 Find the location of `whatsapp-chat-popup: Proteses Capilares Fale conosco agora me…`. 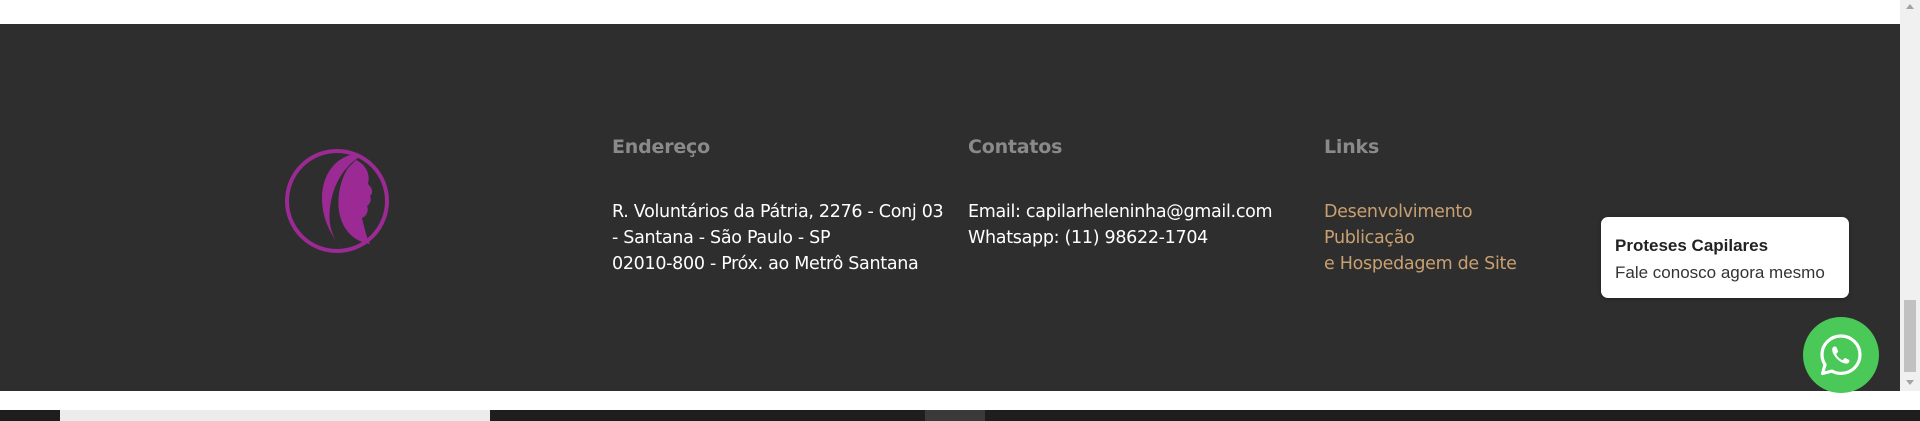

whatsapp-chat-popup: Proteses Capilares Fale conosco agora me… is located at coordinates (1725, 257).